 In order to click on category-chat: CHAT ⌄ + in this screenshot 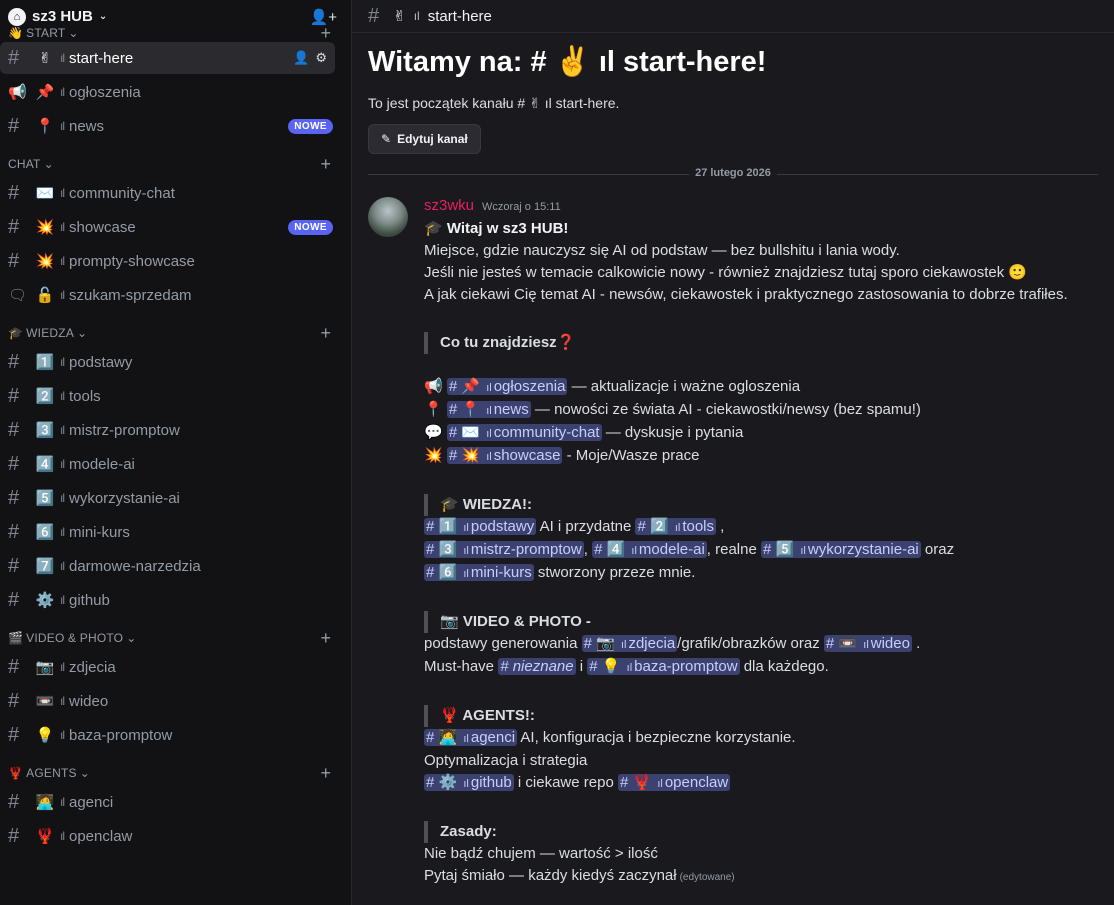, I will do `click(175, 164)`.